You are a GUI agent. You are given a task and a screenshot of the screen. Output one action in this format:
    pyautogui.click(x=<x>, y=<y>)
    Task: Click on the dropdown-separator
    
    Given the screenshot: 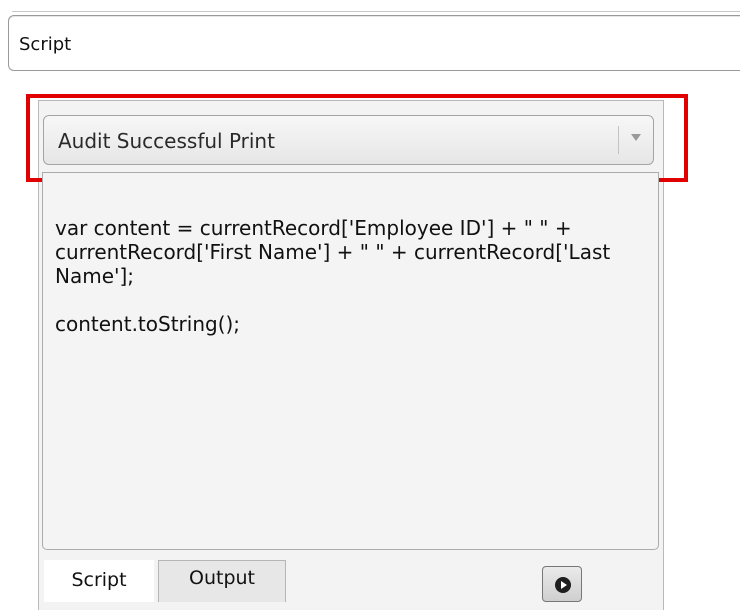 What is the action you would take?
    pyautogui.click(x=618, y=140)
    